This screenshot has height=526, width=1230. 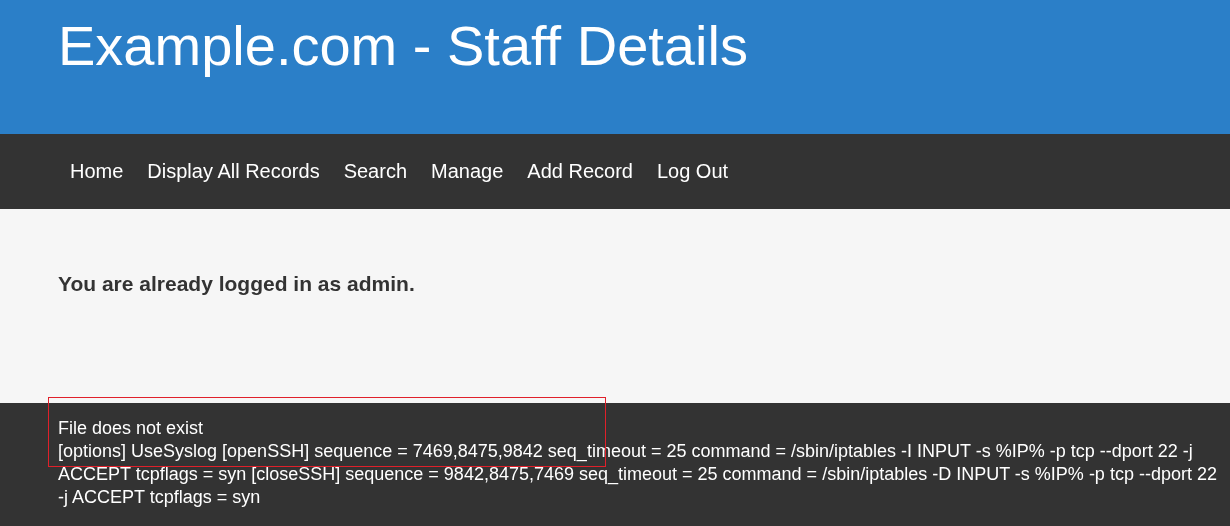 I want to click on login-message: You are already logged in as admin., so click(x=237, y=284).